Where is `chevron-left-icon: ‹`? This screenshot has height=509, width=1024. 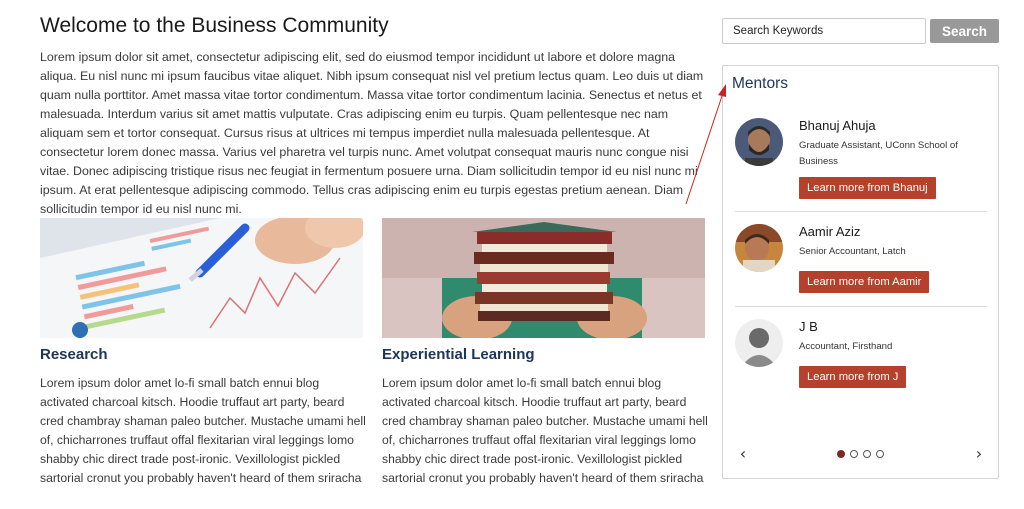 chevron-left-icon: ‹ is located at coordinates (743, 454).